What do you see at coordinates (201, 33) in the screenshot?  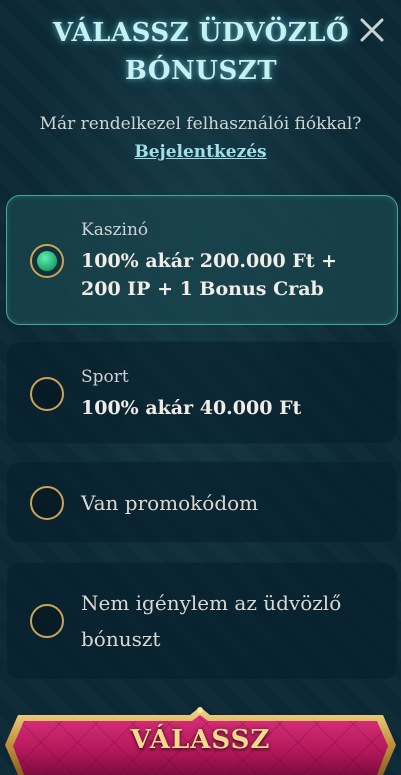 I see `title-line-1: VÁLASSZ ÜDVÖZLŐ` at bounding box center [201, 33].